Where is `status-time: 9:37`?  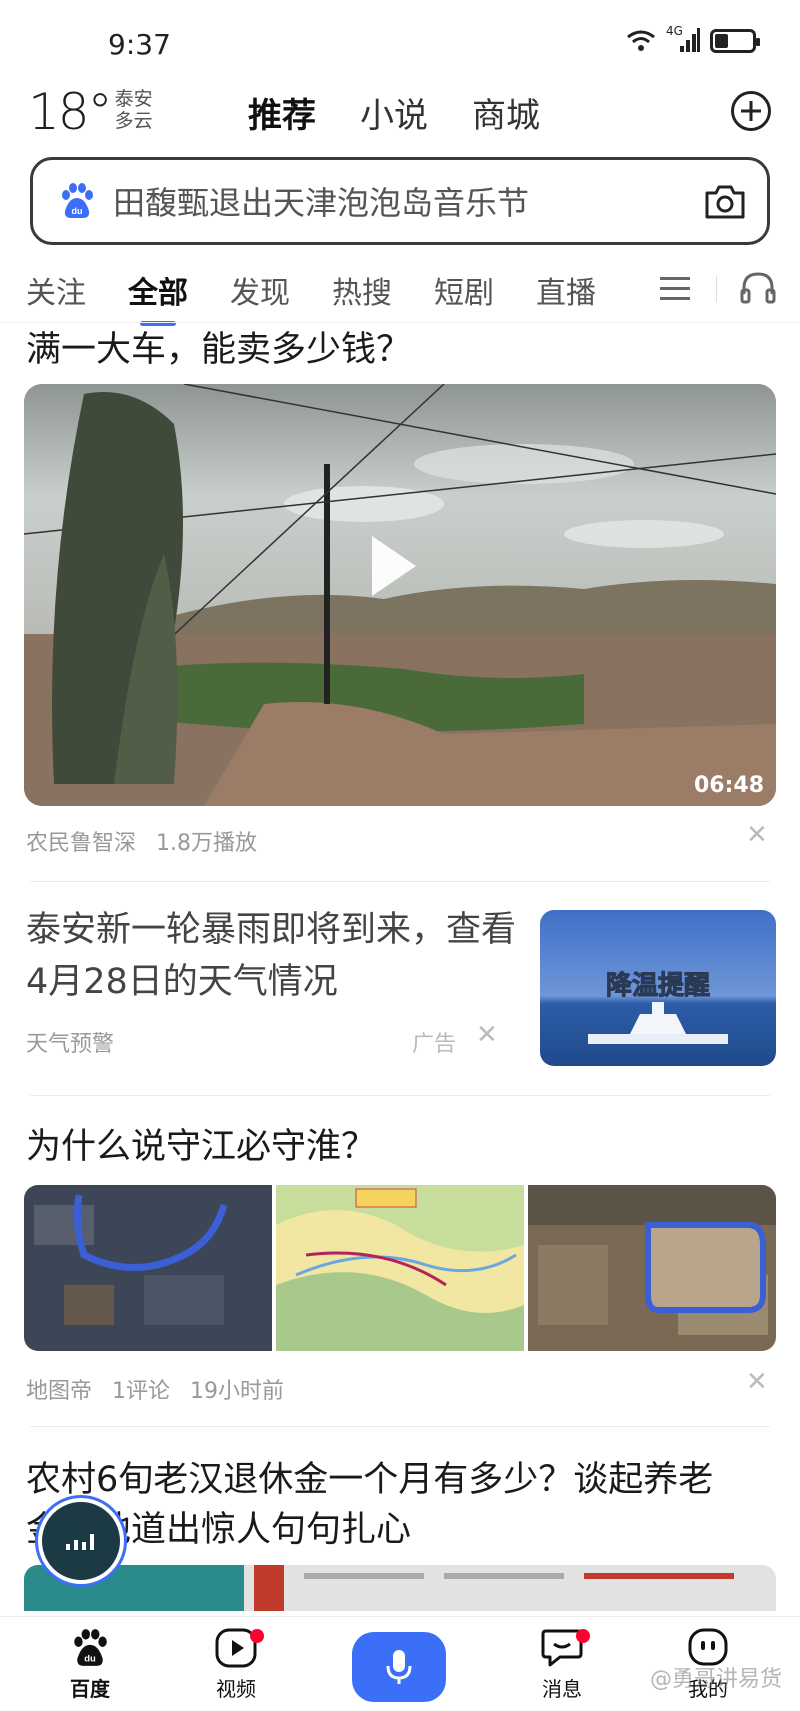
status-time: 9:37 is located at coordinates (139, 44).